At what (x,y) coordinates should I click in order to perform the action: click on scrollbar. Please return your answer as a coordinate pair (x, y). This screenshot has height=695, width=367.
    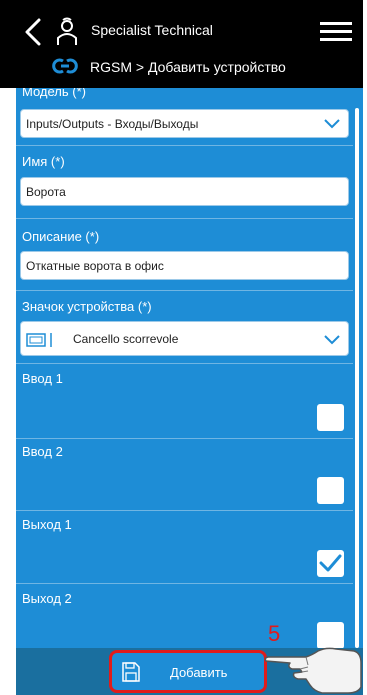
    Looking at the image, I should click on (357, 378).